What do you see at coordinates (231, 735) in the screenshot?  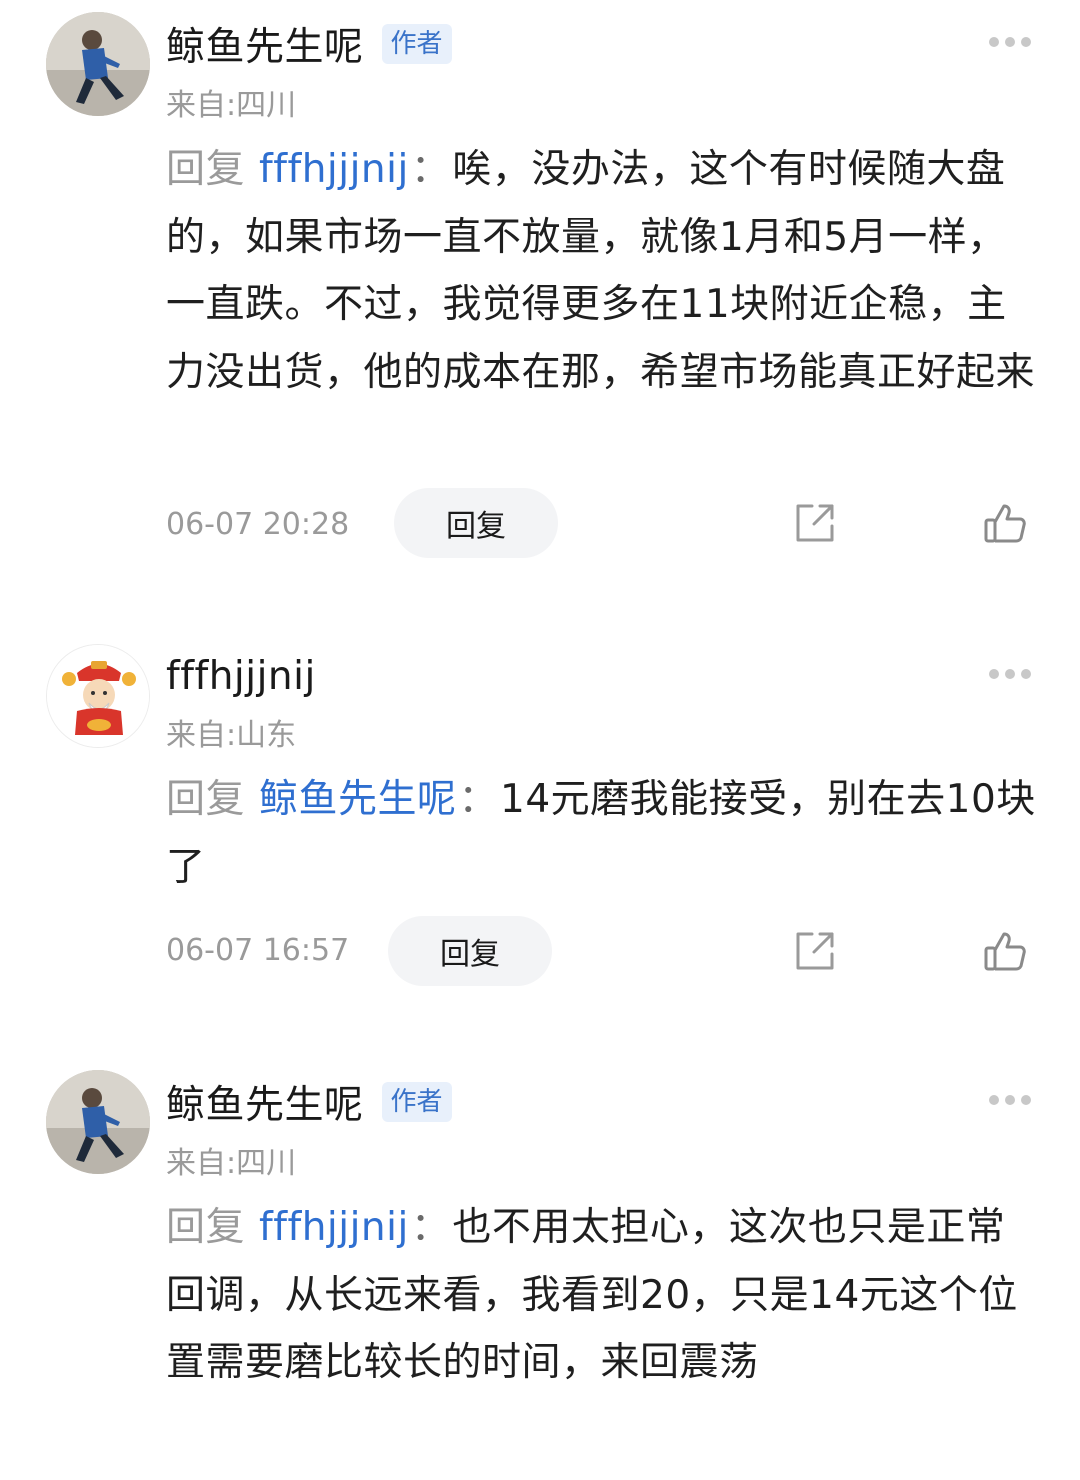 I see `location-label: 来自:山东` at bounding box center [231, 735].